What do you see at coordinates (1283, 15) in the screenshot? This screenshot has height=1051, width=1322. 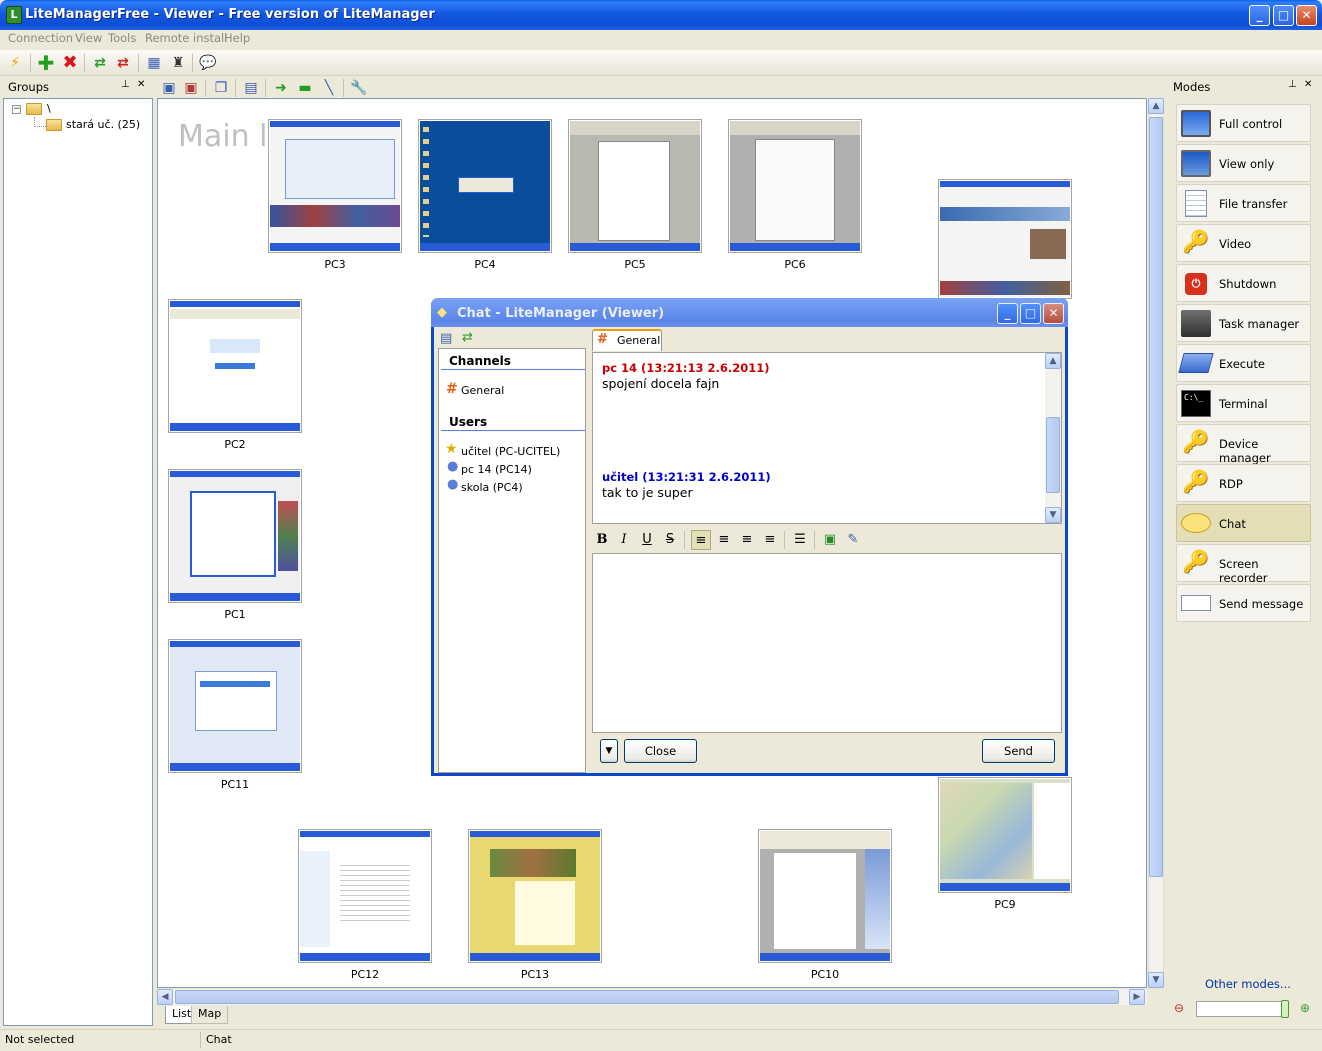 I see `maximize-button: □` at bounding box center [1283, 15].